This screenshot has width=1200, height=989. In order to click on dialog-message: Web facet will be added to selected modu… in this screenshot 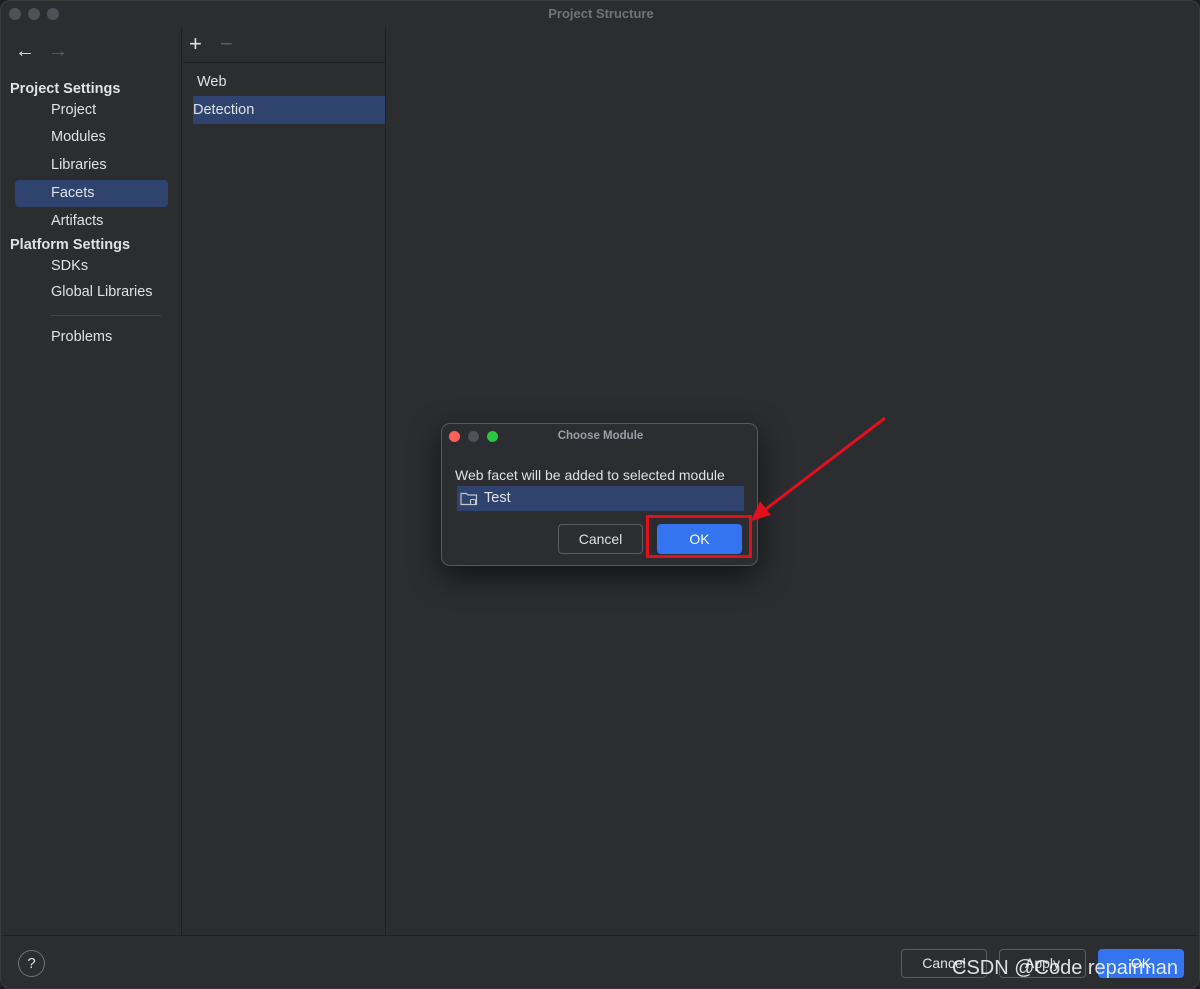, I will do `click(590, 475)`.